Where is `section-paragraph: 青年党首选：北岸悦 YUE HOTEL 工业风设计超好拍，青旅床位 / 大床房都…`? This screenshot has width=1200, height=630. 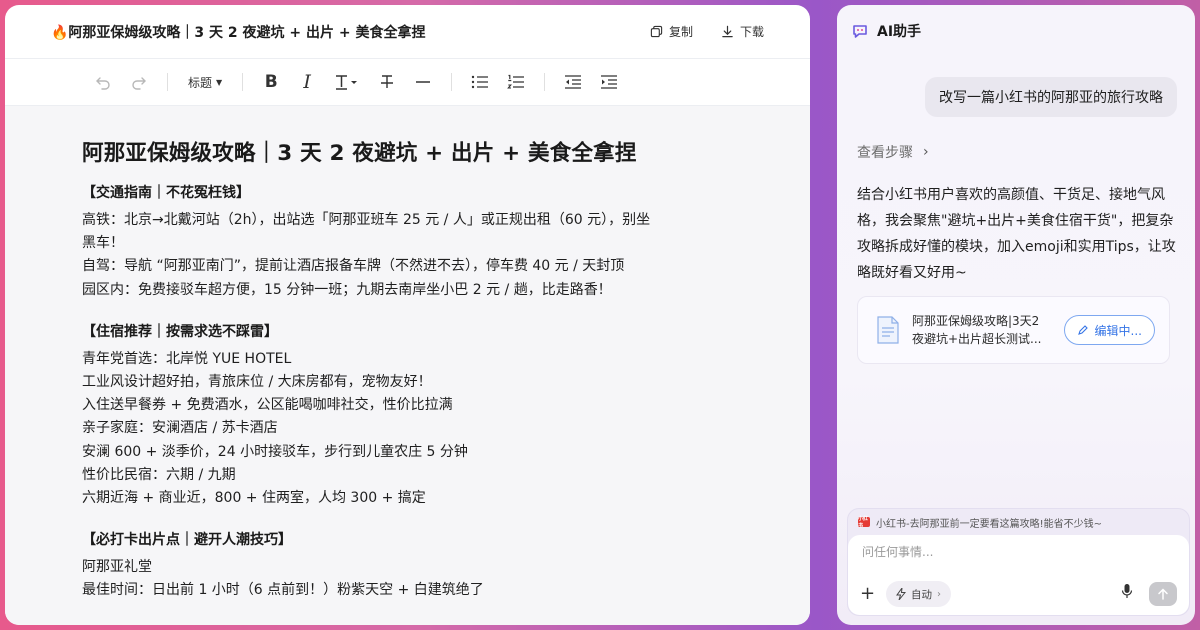 section-paragraph: 青年党首选：北岸悦 YUE HOTEL 工业风设计超好拍，青旅床位 / 大床房都… is located at coordinates (402, 429).